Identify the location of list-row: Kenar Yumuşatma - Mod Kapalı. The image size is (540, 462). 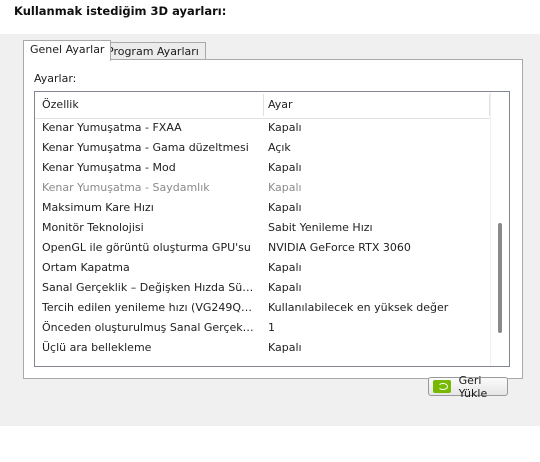
(263, 168).